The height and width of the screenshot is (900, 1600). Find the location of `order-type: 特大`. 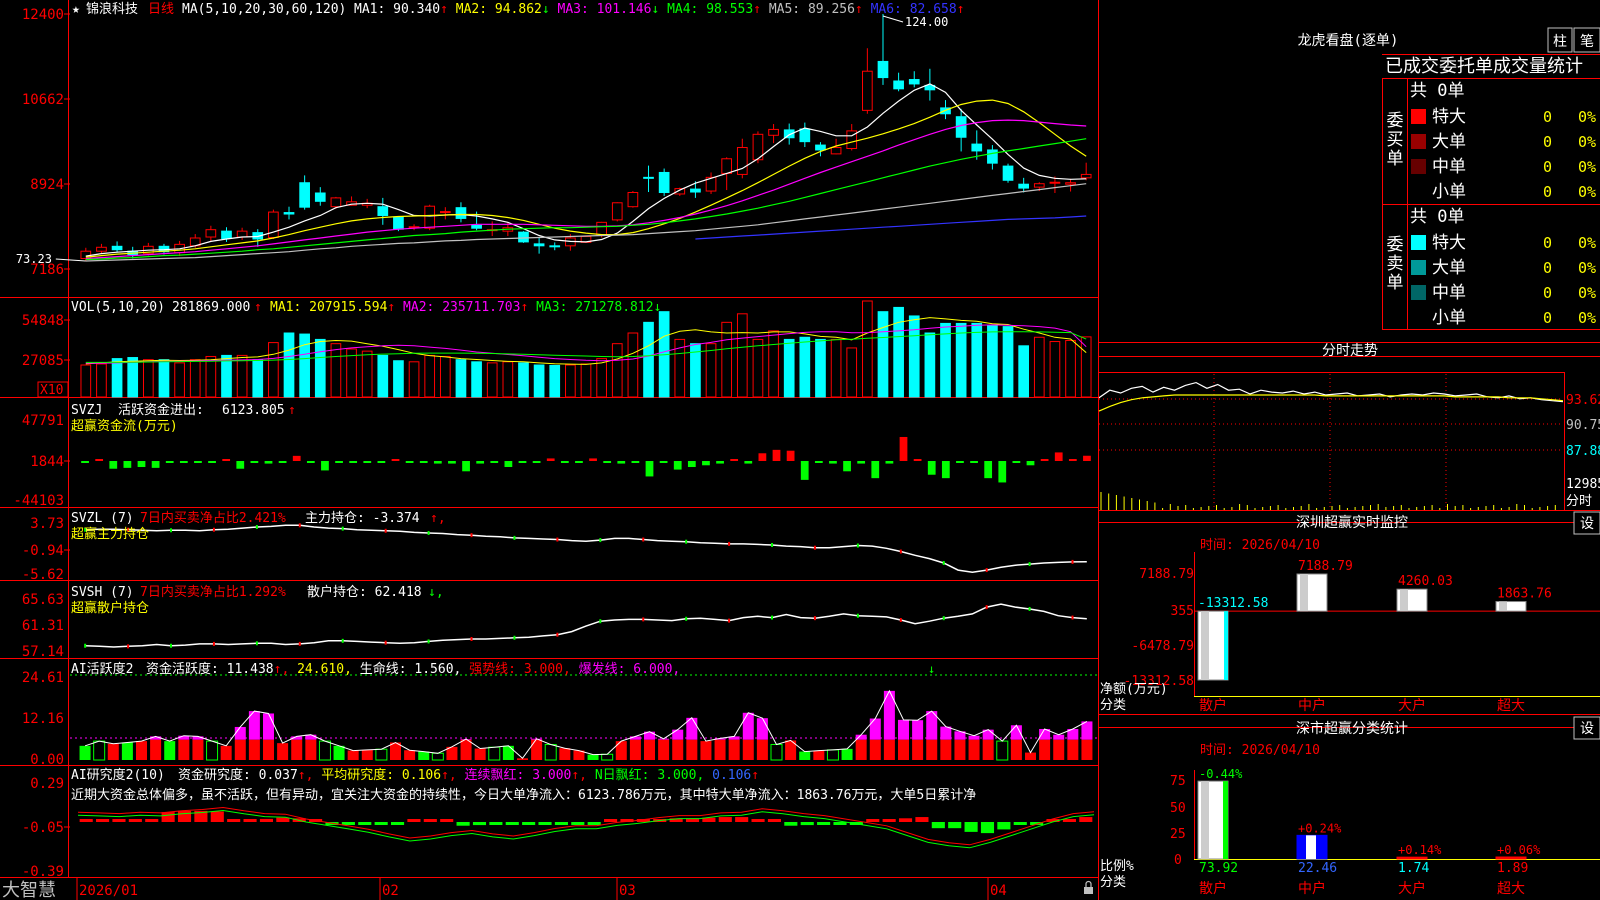

order-type: 特大 is located at coordinates (1449, 117).